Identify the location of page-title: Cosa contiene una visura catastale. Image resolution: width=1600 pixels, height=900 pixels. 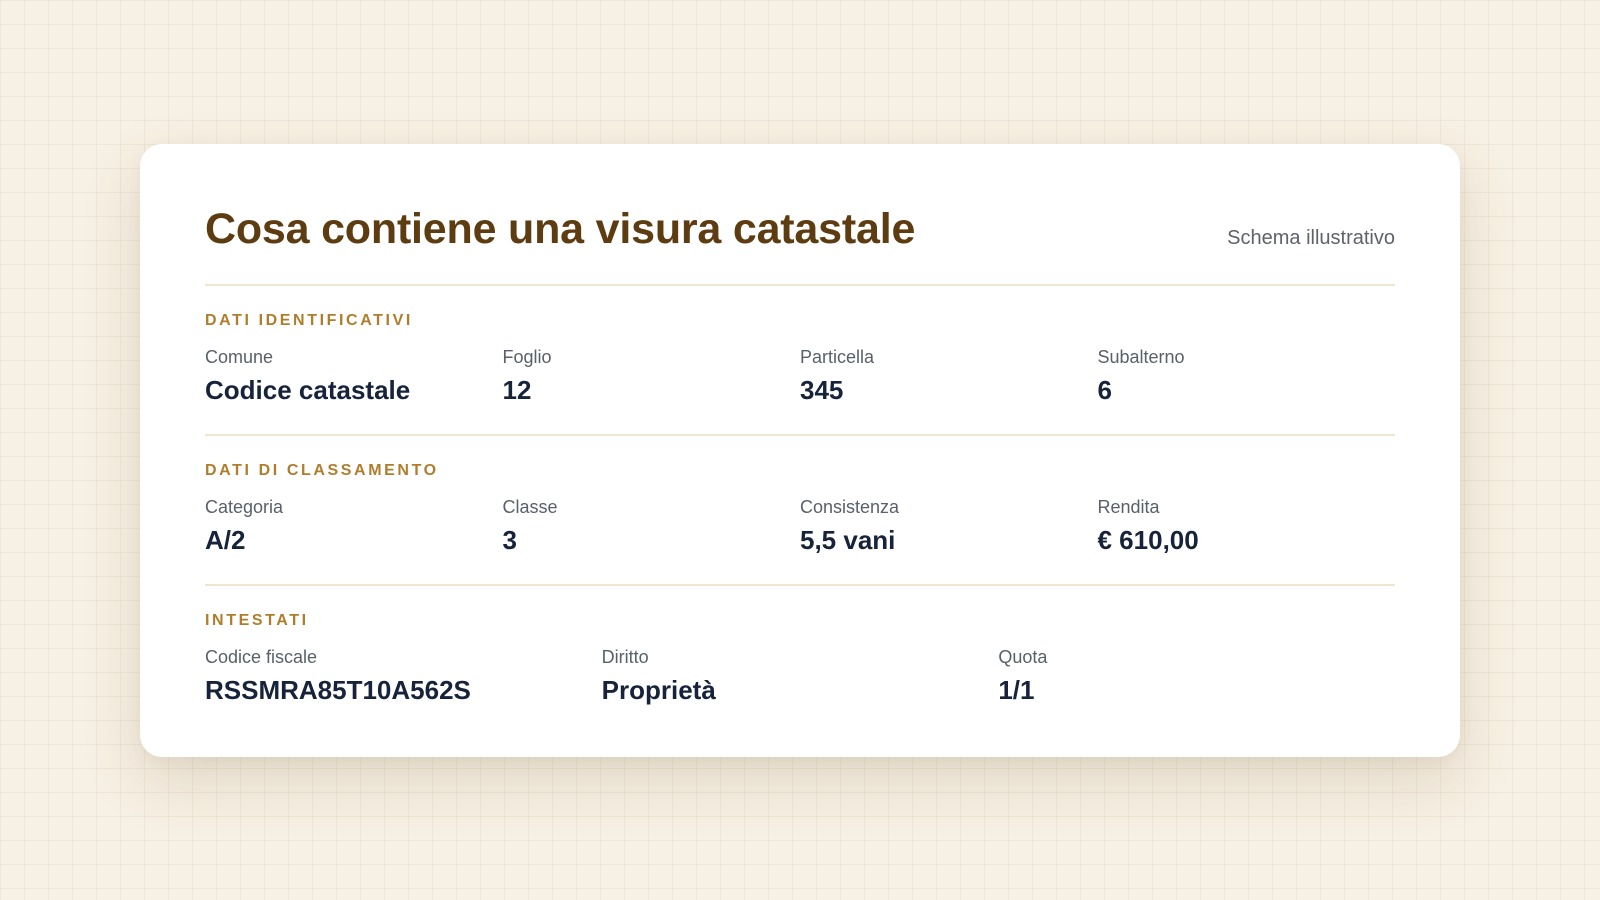
(560, 229).